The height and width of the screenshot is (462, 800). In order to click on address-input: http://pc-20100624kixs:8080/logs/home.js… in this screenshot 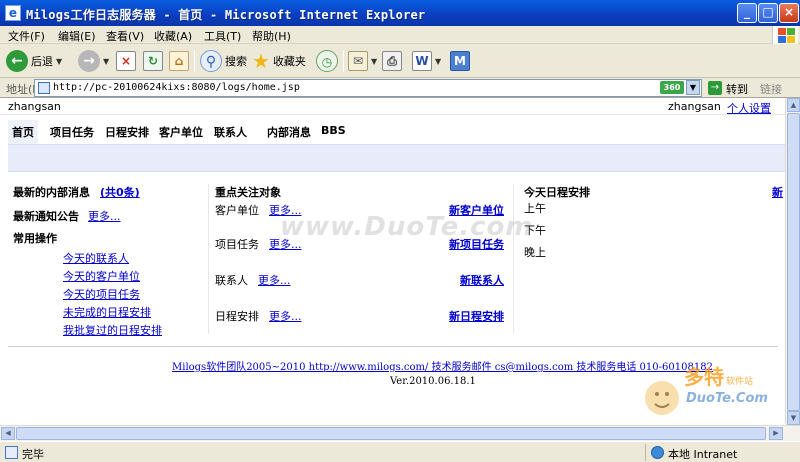, I will do `click(368, 88)`.